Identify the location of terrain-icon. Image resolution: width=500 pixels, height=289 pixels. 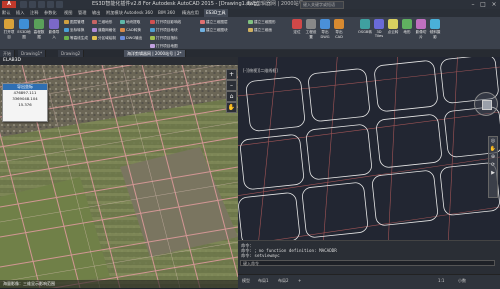
(39, 24).